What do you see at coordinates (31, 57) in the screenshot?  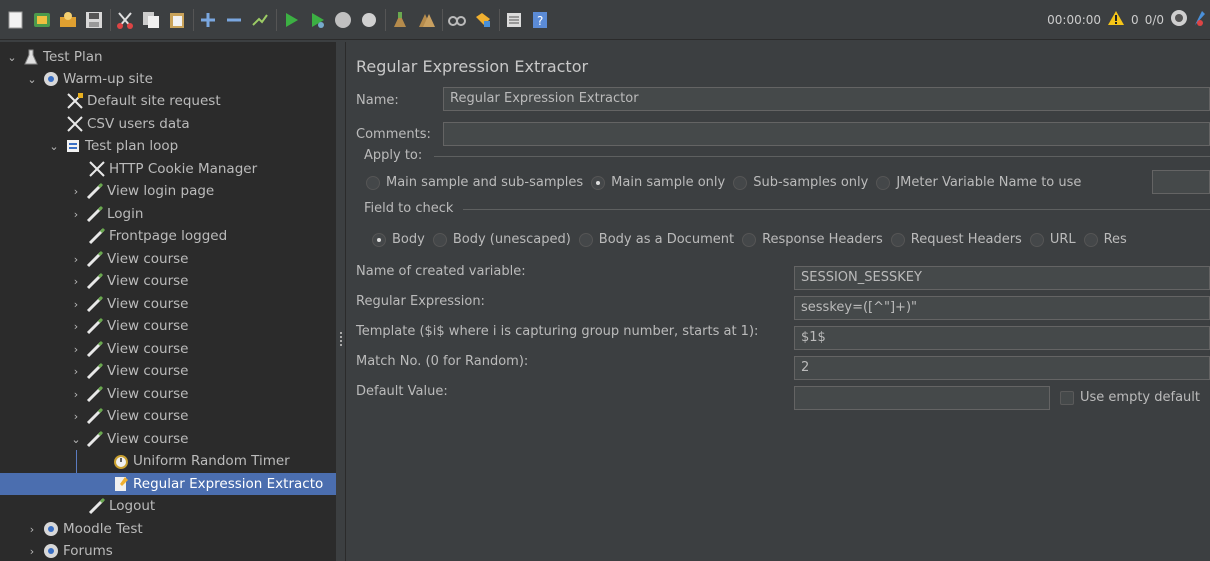 I see `flask-icon` at bounding box center [31, 57].